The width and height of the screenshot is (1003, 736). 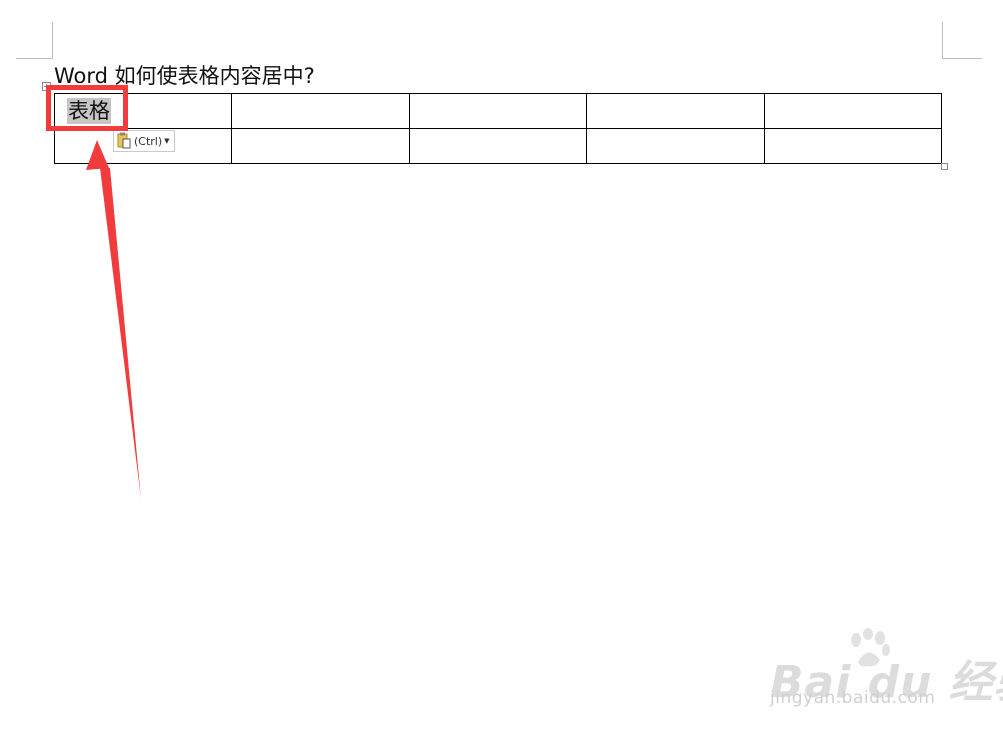 I want to click on document-table: 表格, so click(x=498, y=128).